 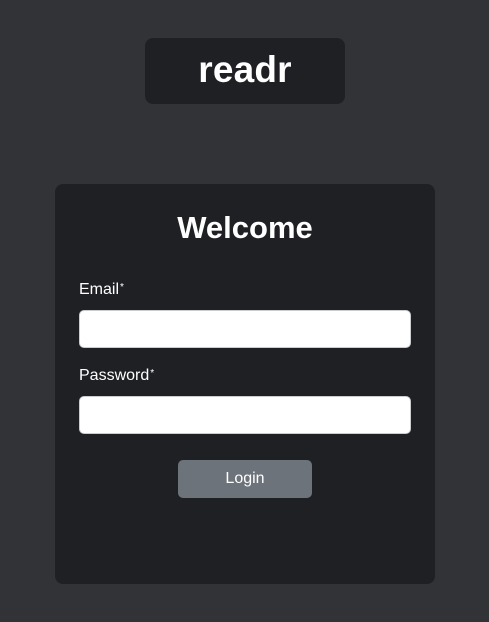 I want to click on login-title: Welcome, so click(x=245, y=227).